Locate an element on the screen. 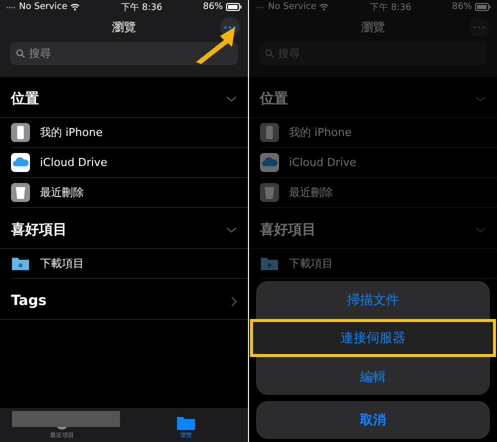  section-title: Tags is located at coordinates (29, 301).